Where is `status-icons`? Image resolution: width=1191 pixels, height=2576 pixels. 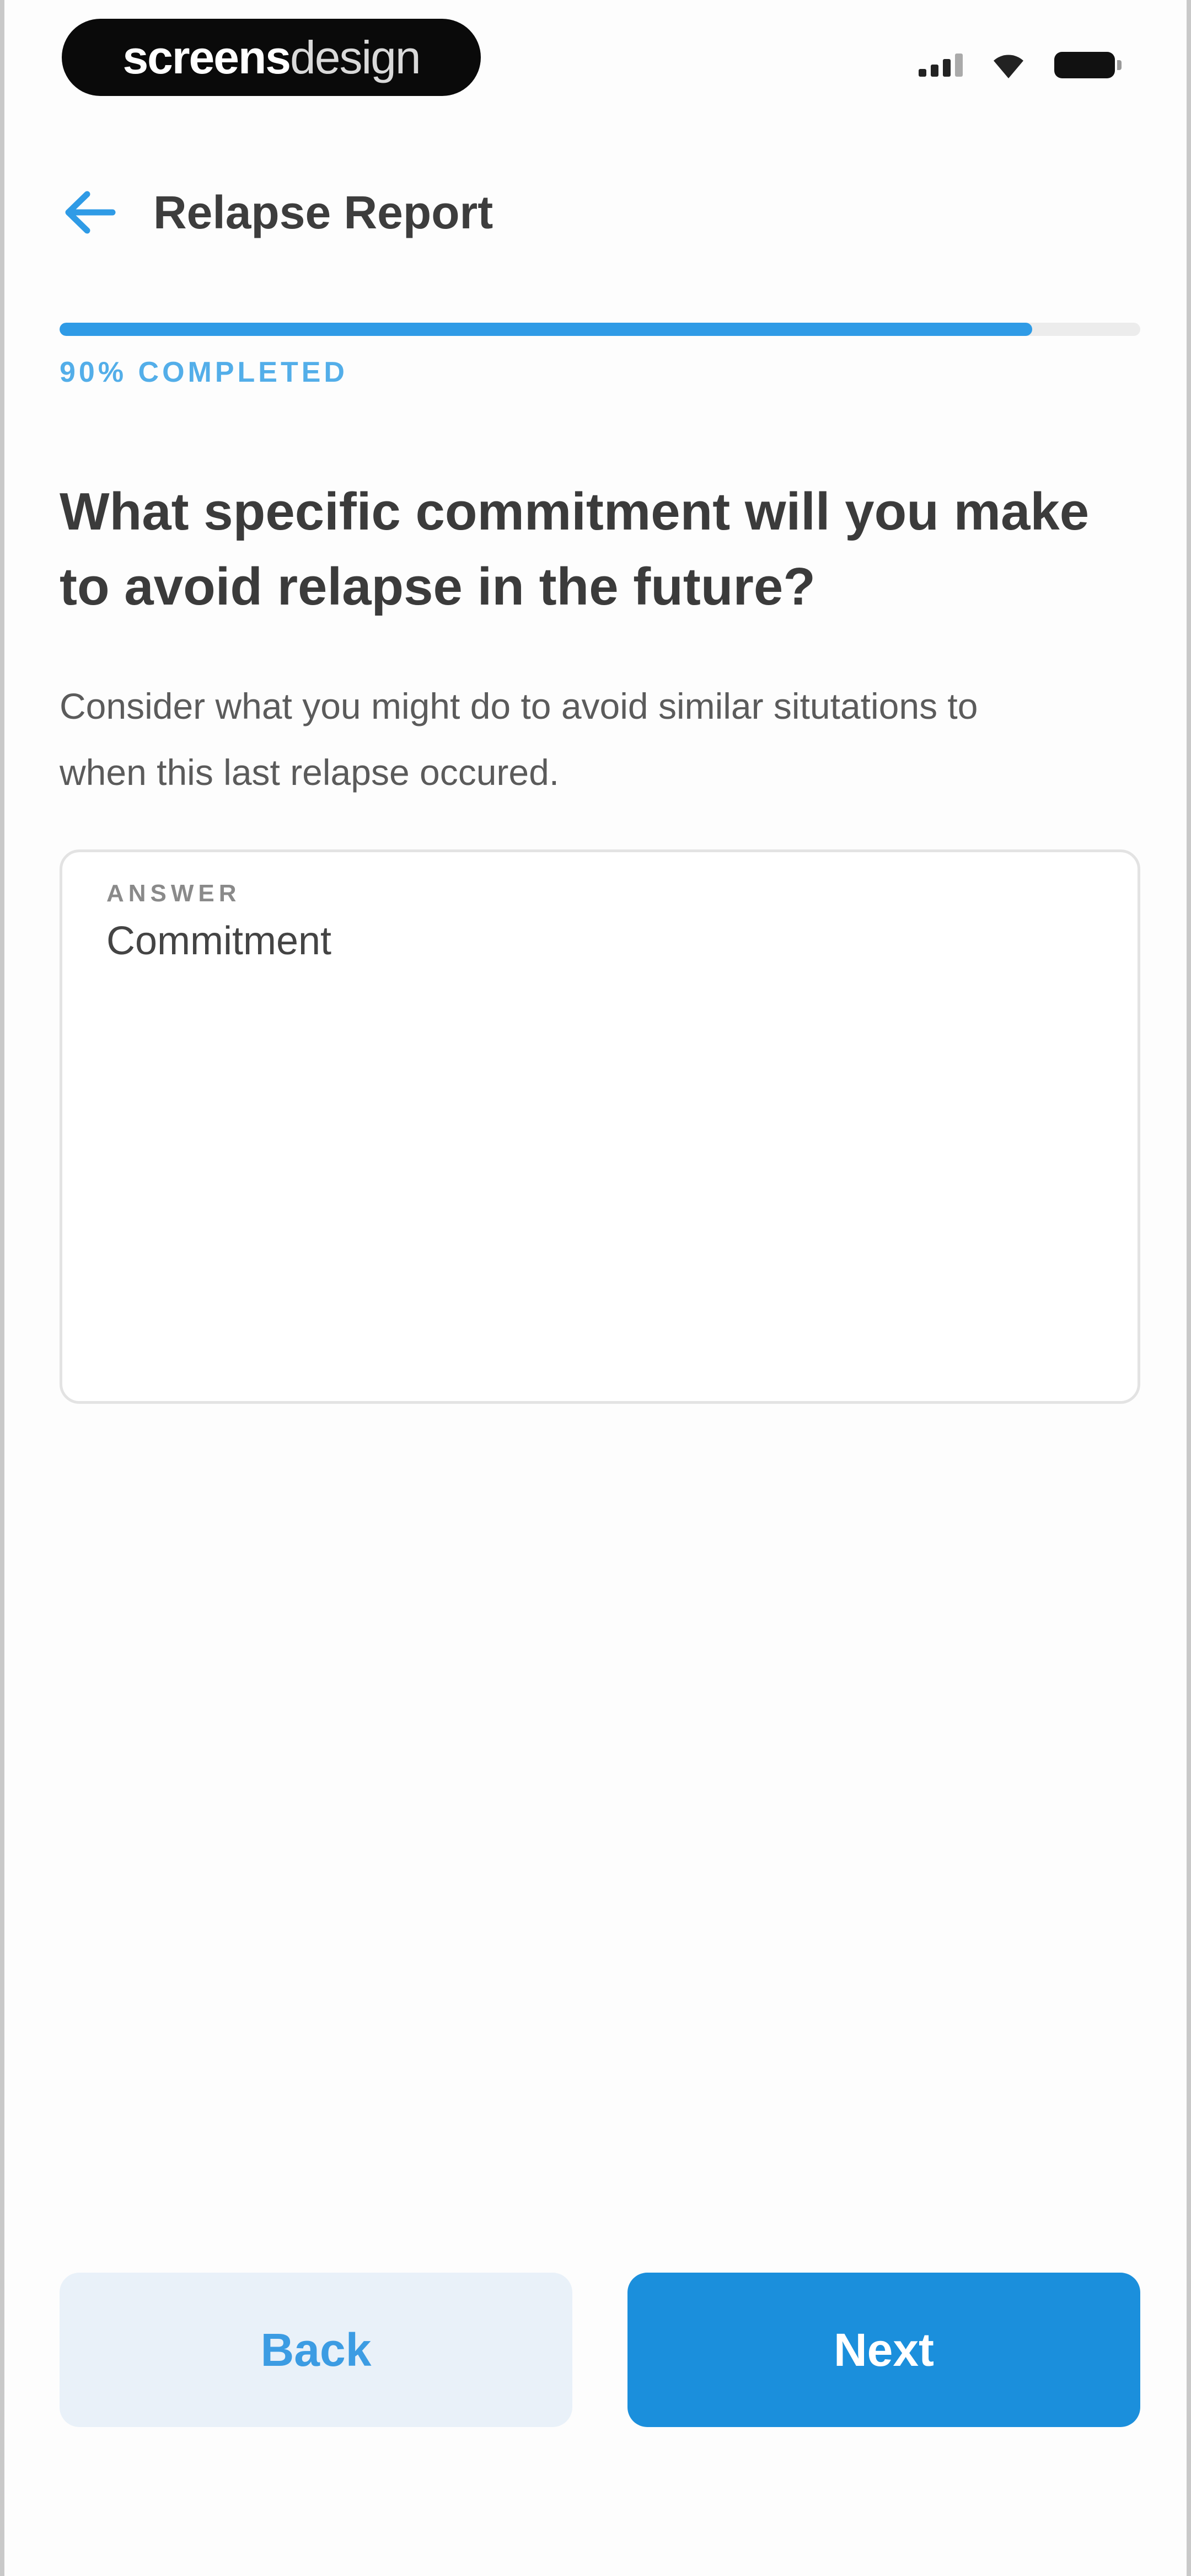 status-icons is located at coordinates (1020, 65).